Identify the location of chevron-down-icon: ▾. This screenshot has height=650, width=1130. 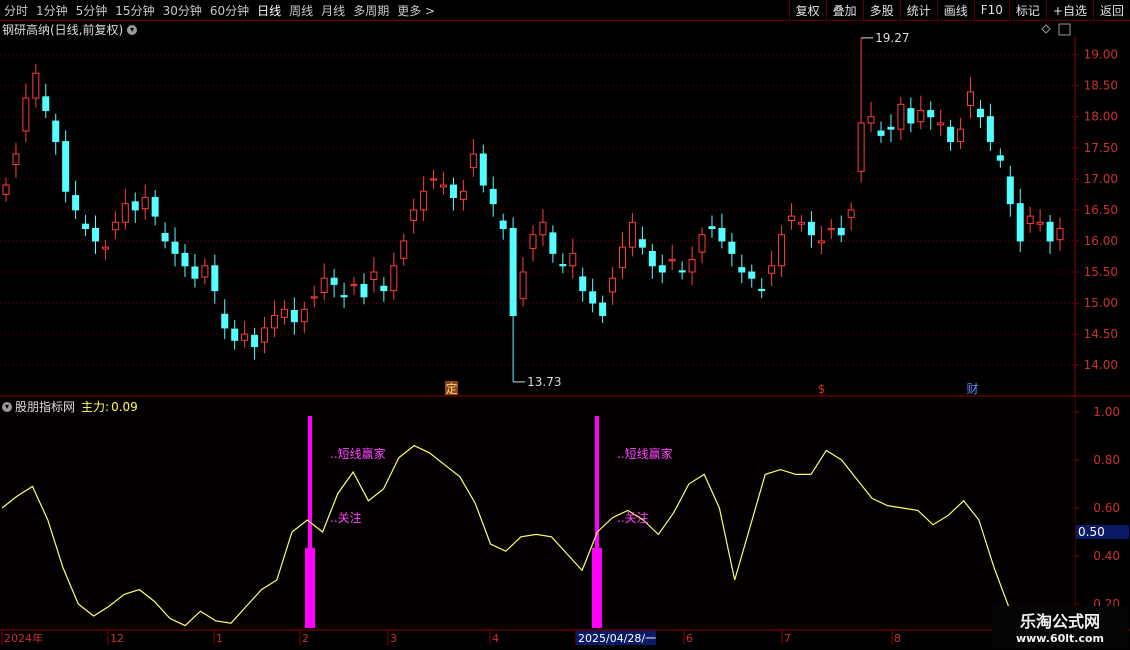
(7, 406).